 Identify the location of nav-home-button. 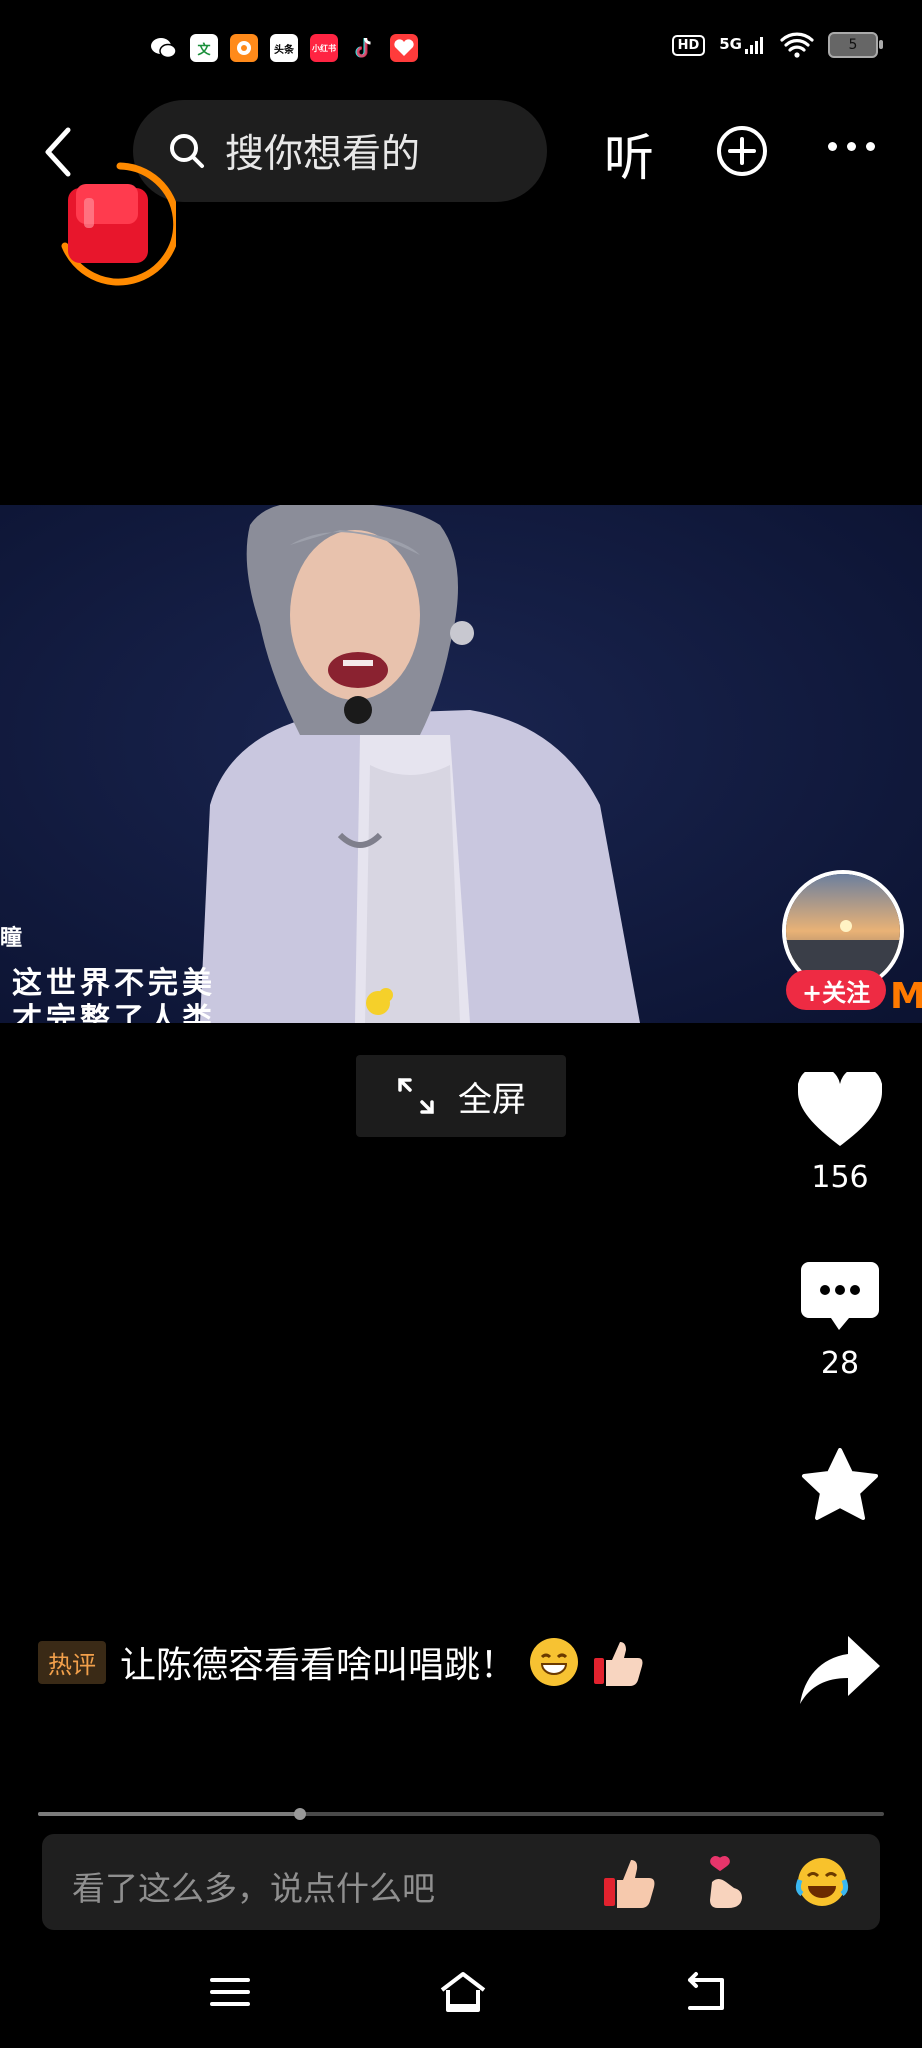
(462, 1992).